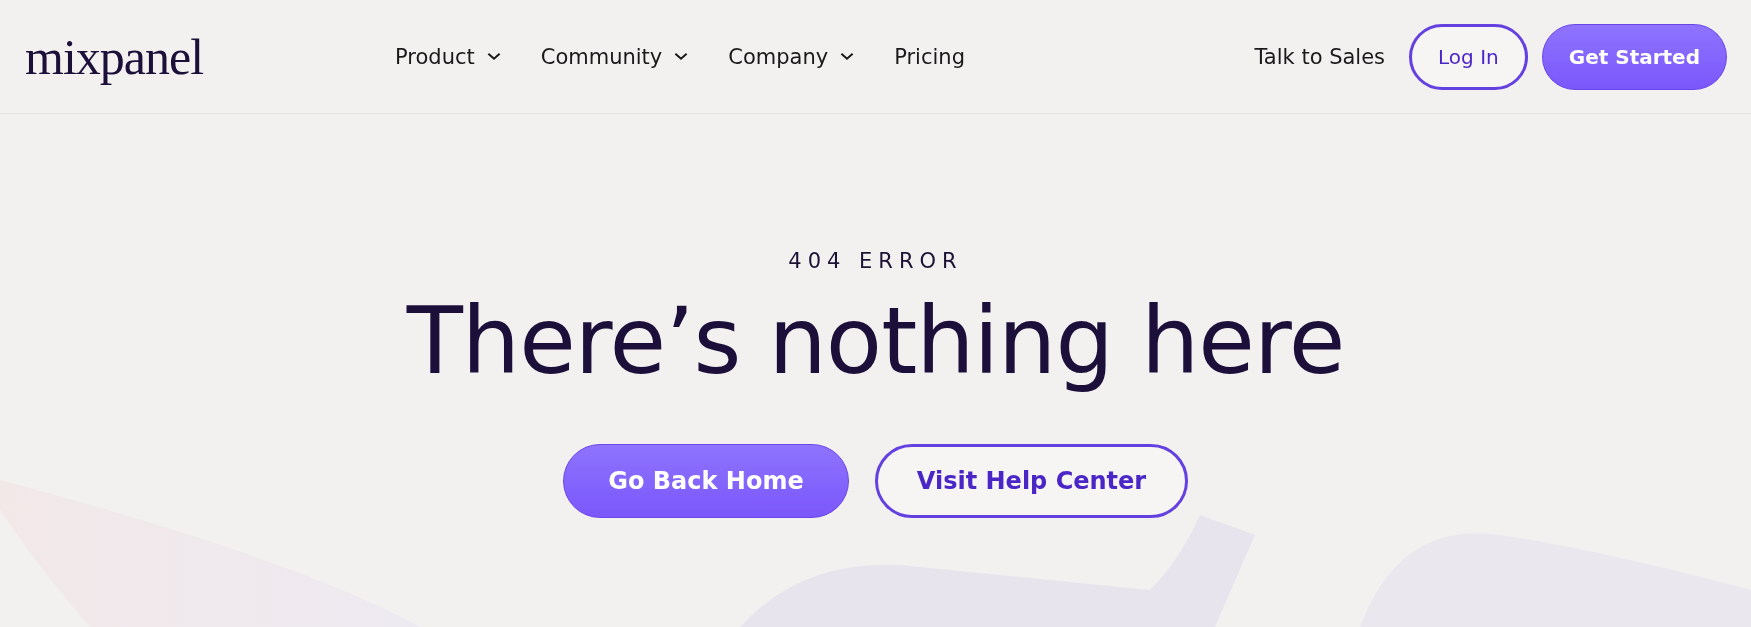 This screenshot has height=627, width=1751. What do you see at coordinates (614, 56) in the screenshot?
I see `nav-link: Community` at bounding box center [614, 56].